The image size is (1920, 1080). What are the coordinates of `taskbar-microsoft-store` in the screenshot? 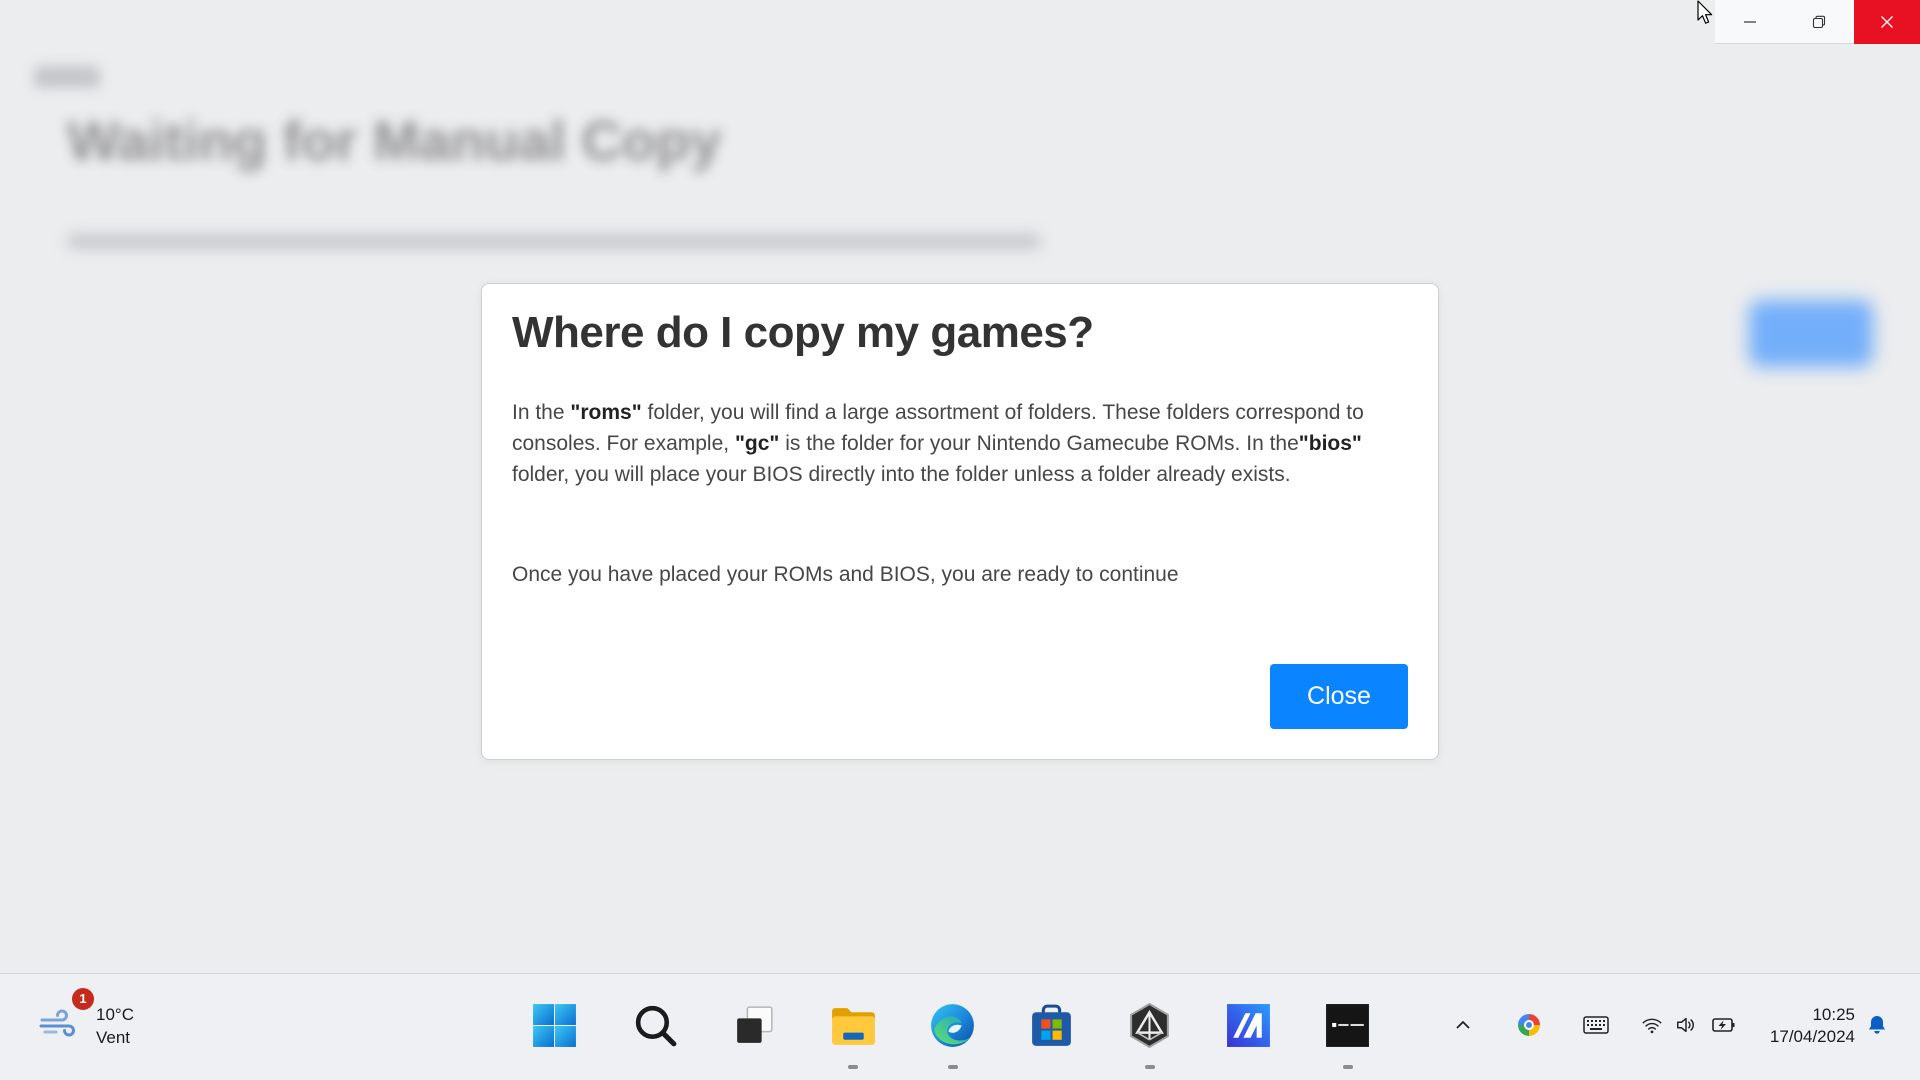 It's located at (1051, 1025).